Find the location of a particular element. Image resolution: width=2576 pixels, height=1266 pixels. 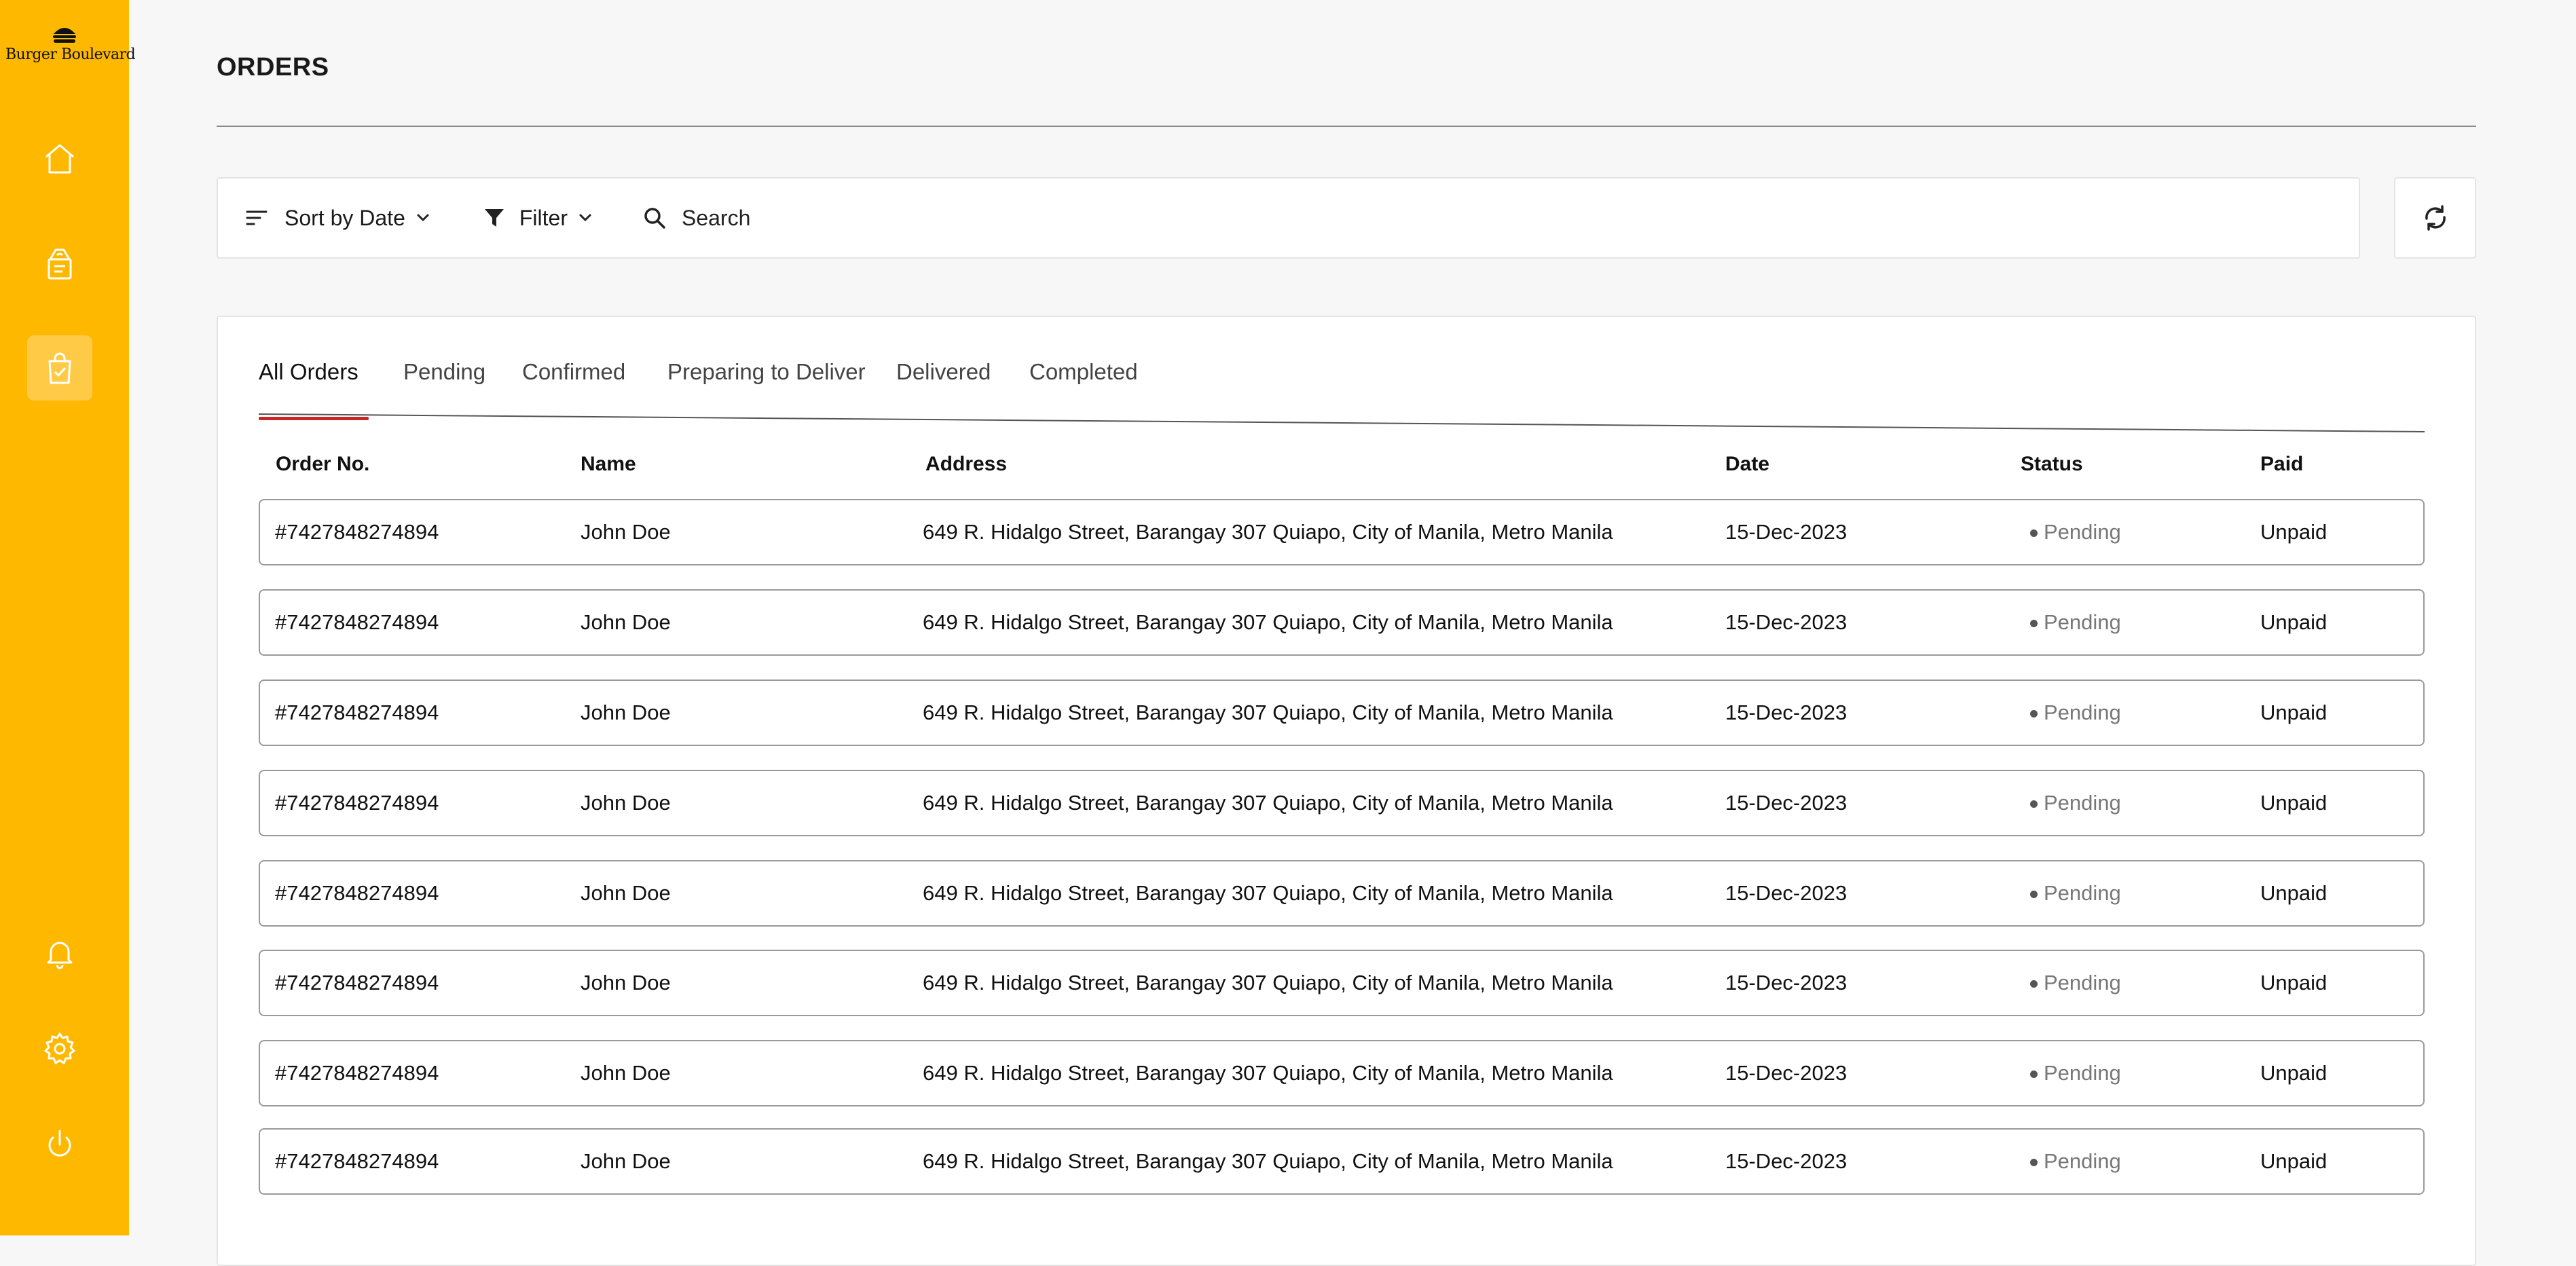

title-divider is located at coordinates (1346, 126).